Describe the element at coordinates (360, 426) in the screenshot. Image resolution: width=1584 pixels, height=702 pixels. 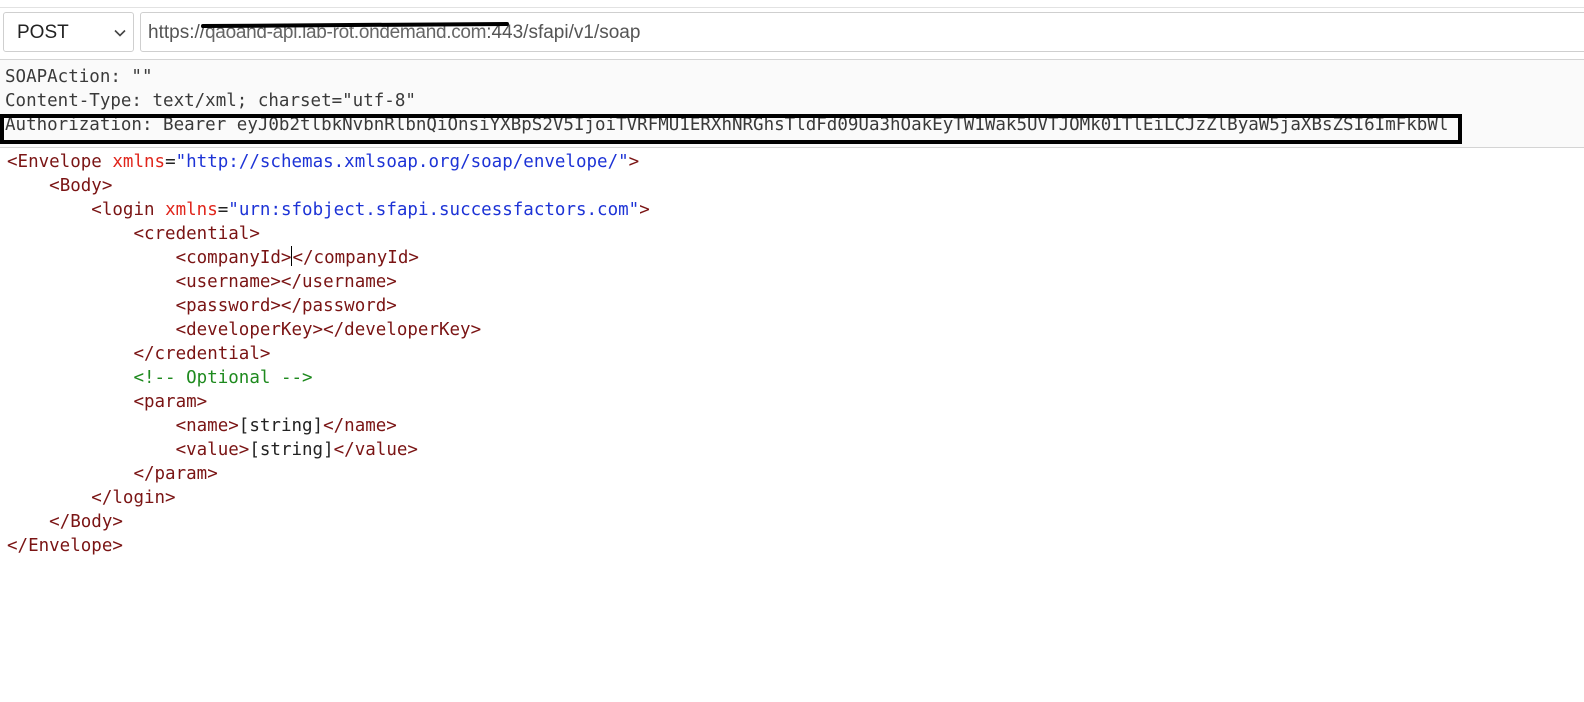
I see `xml-tag: </name>` at that location.